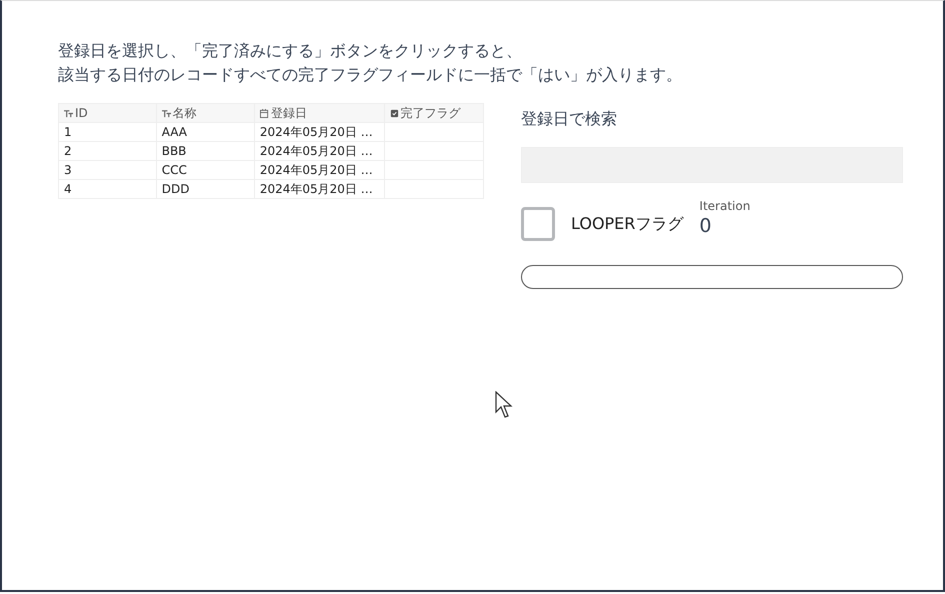 The image size is (945, 594). What do you see at coordinates (712, 277) in the screenshot?
I see `pill-button` at bounding box center [712, 277].